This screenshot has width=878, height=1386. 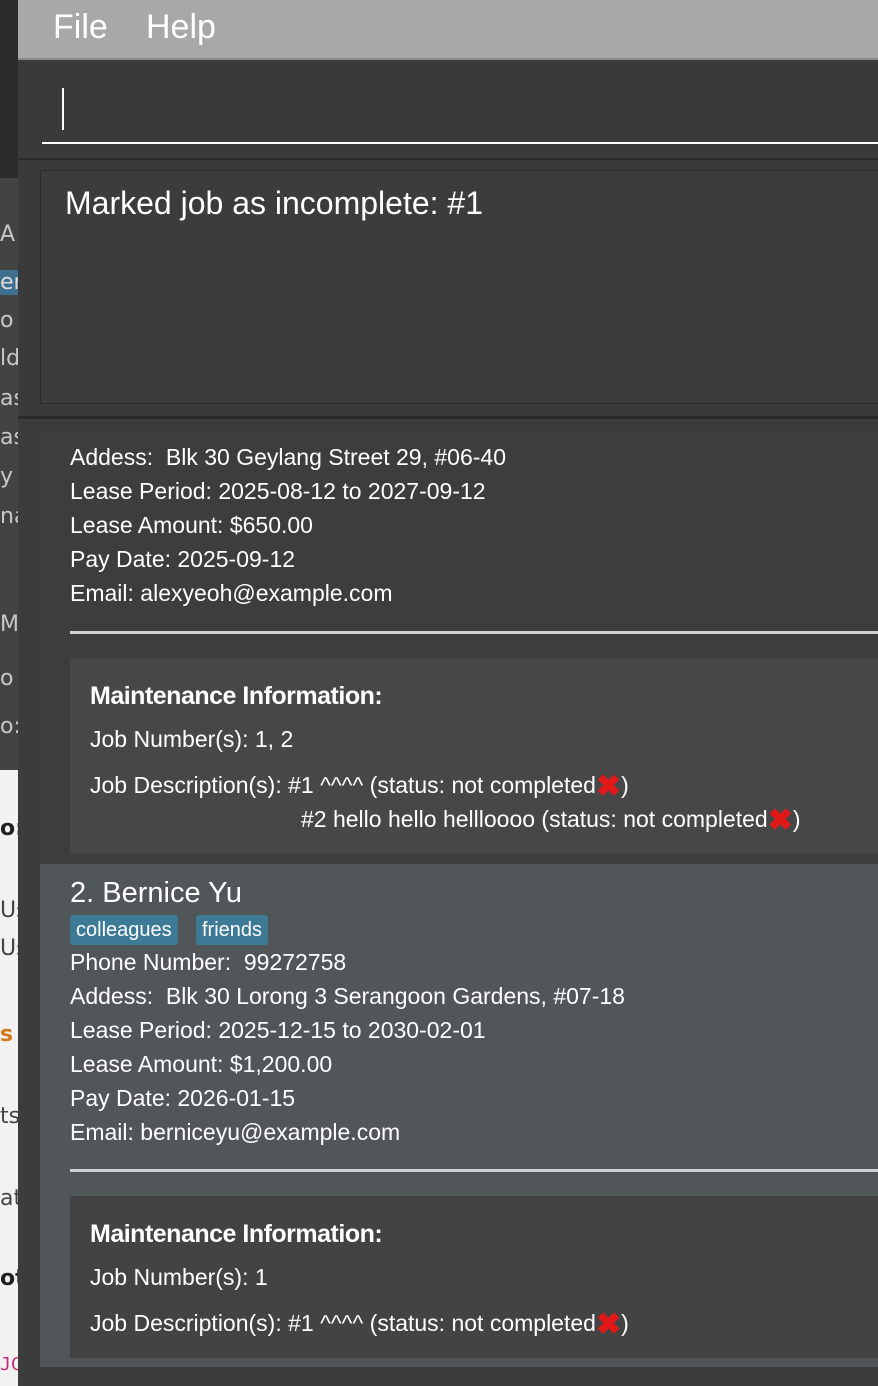 I want to click on email: Email: alexyeoh@example.com, so click(x=231, y=593).